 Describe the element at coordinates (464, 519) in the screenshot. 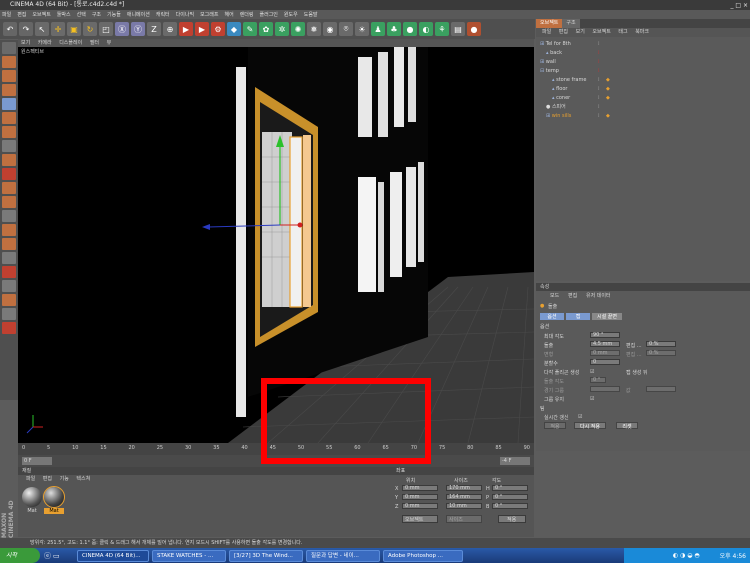

I see `size-mode-dropdown: 사이즈` at that location.